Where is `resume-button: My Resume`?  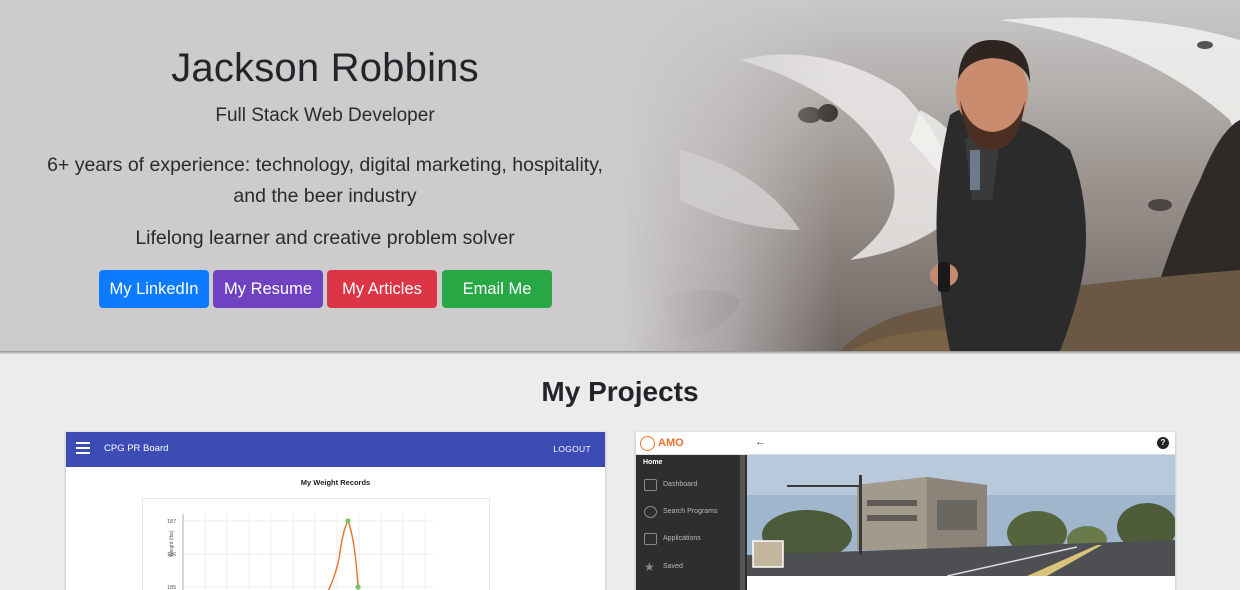 resume-button: My Resume is located at coordinates (268, 289).